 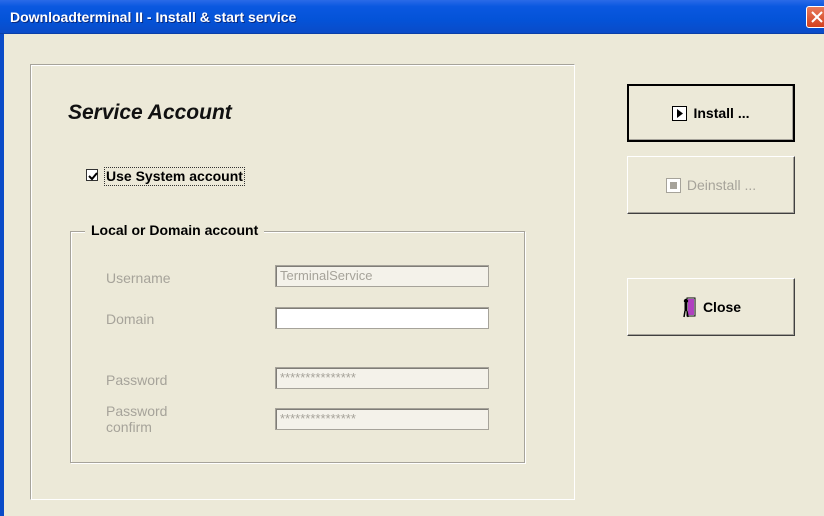 What do you see at coordinates (175, 230) in the screenshot?
I see `groupbox-title: Local or Domain account` at bounding box center [175, 230].